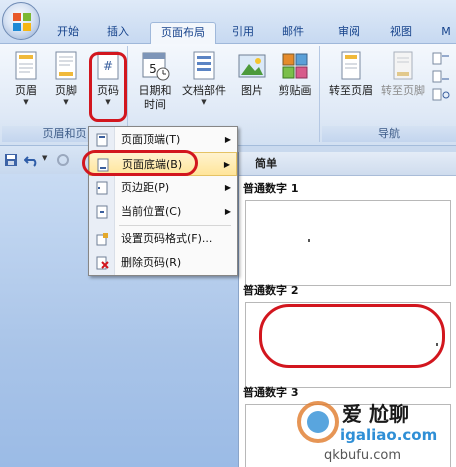  Describe the element at coordinates (446, 33) in the screenshot. I see `tab-more: M` at that location.